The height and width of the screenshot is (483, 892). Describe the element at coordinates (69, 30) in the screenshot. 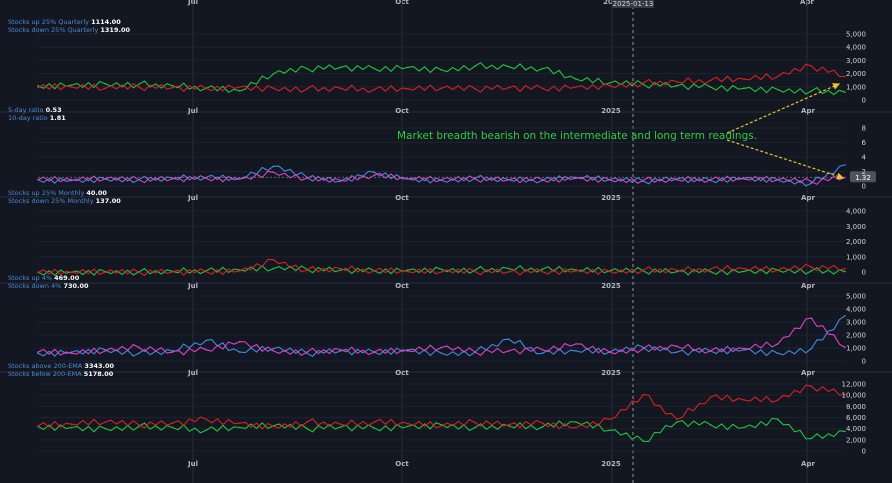

I see `legend-label: Stocks down 25% Quarterly 1319.00` at that location.